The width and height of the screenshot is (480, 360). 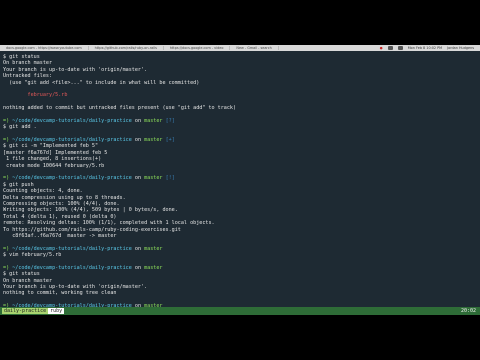 What do you see at coordinates (168, 178) in the screenshot?
I see `terminal-text: [!]` at bounding box center [168, 178].